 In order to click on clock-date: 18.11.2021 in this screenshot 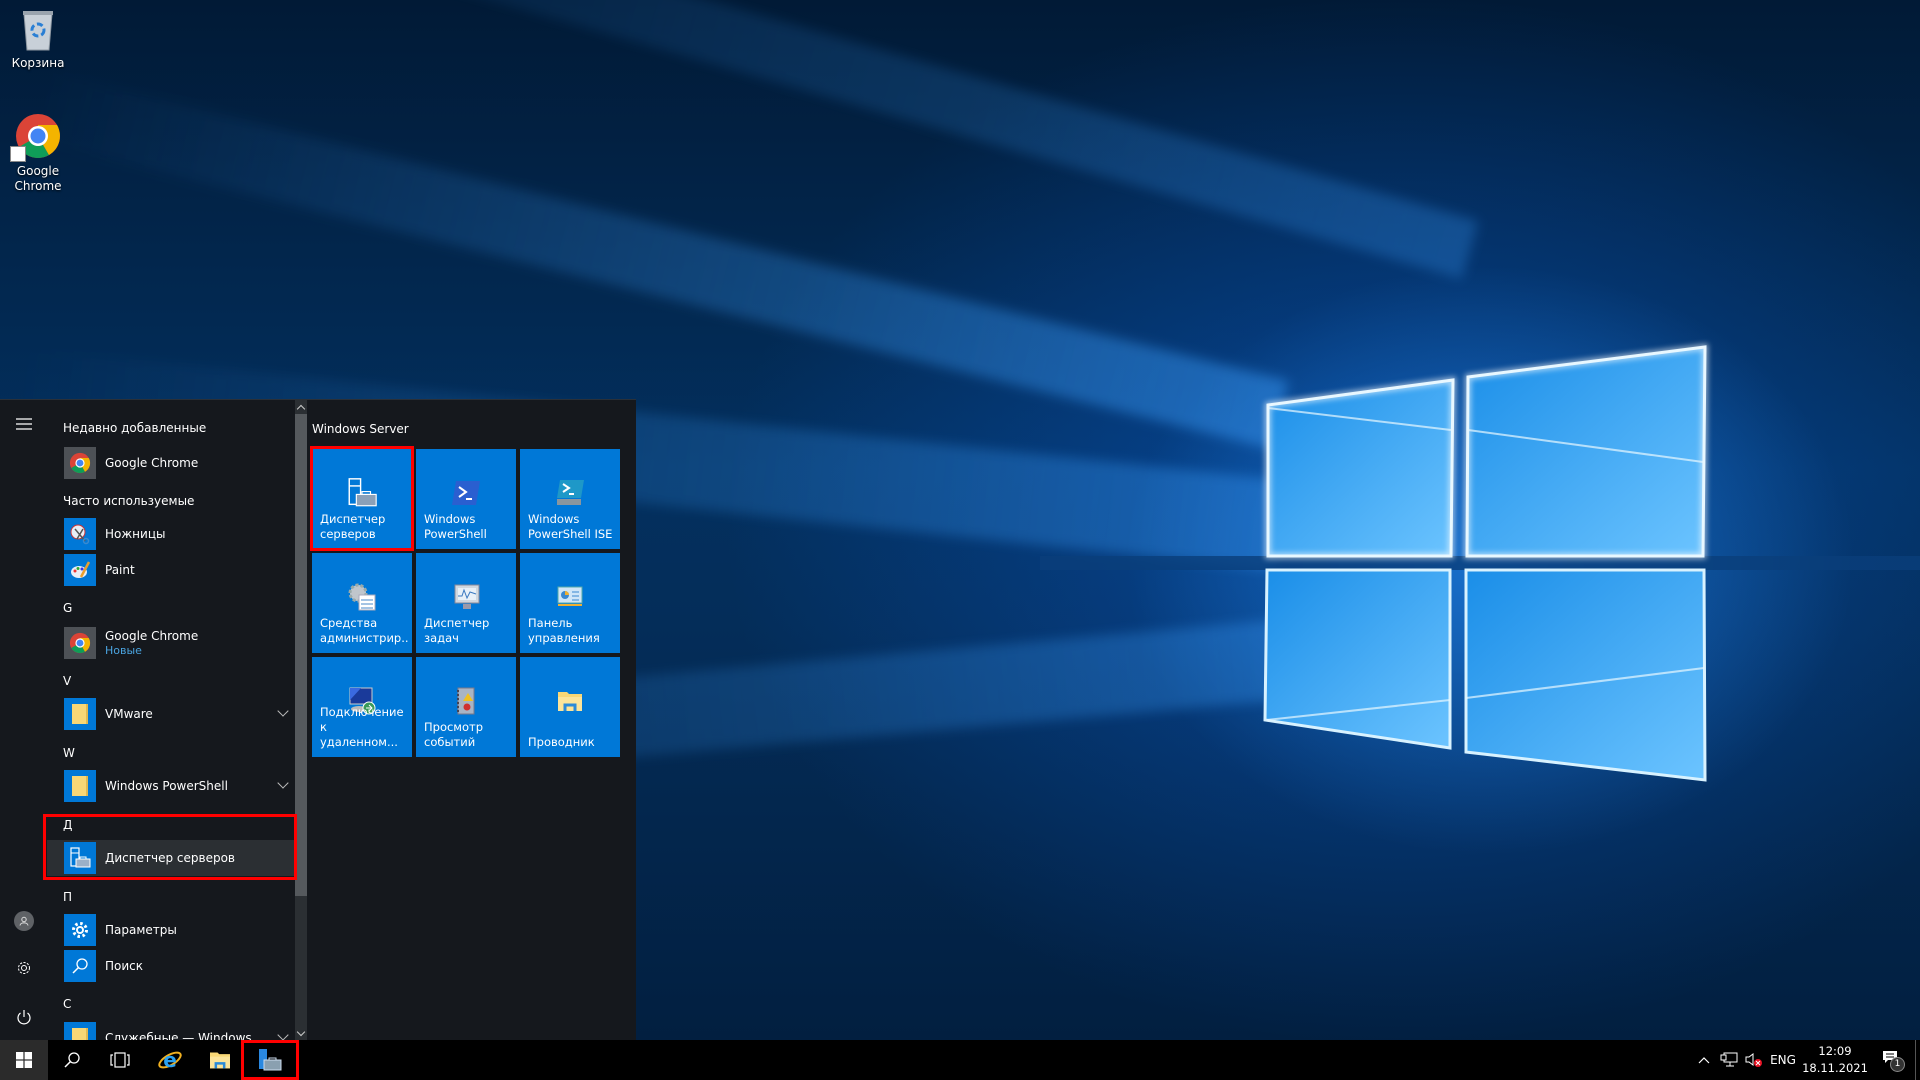, I will do `click(1835, 1068)`.